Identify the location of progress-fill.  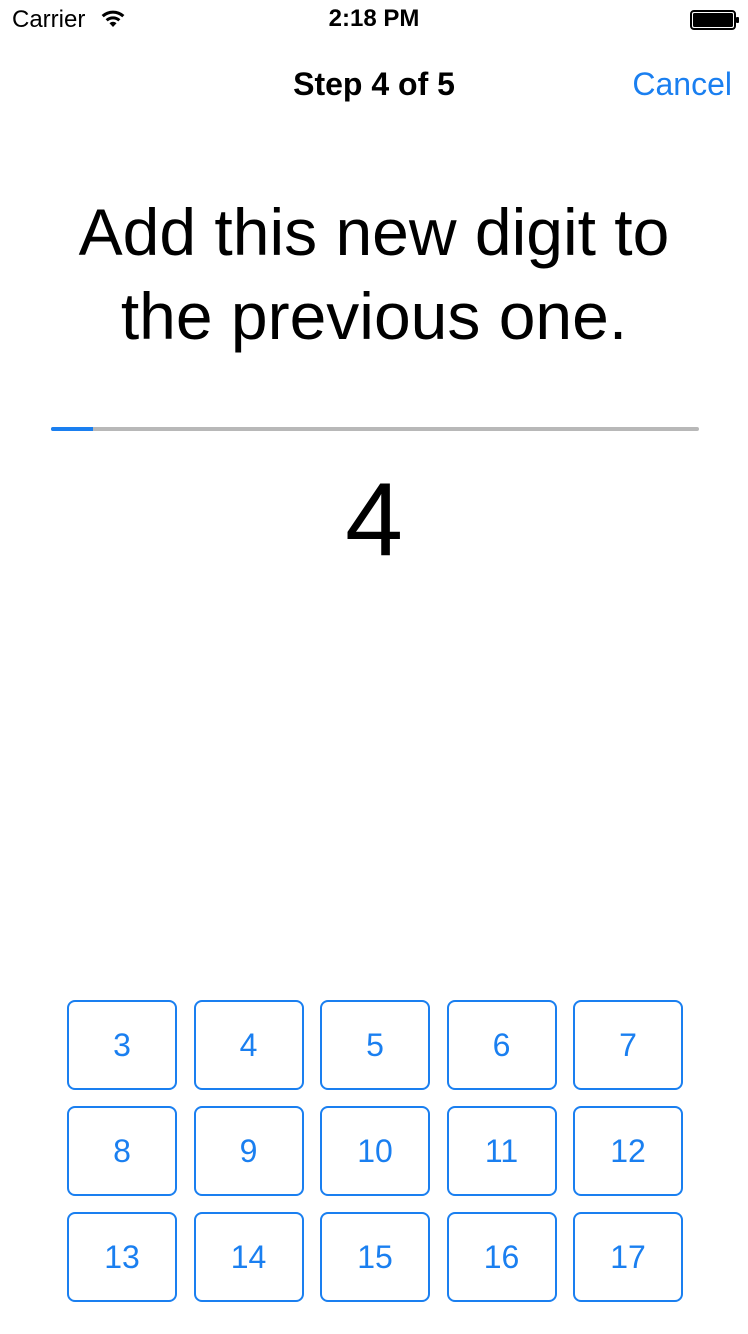
(72, 429).